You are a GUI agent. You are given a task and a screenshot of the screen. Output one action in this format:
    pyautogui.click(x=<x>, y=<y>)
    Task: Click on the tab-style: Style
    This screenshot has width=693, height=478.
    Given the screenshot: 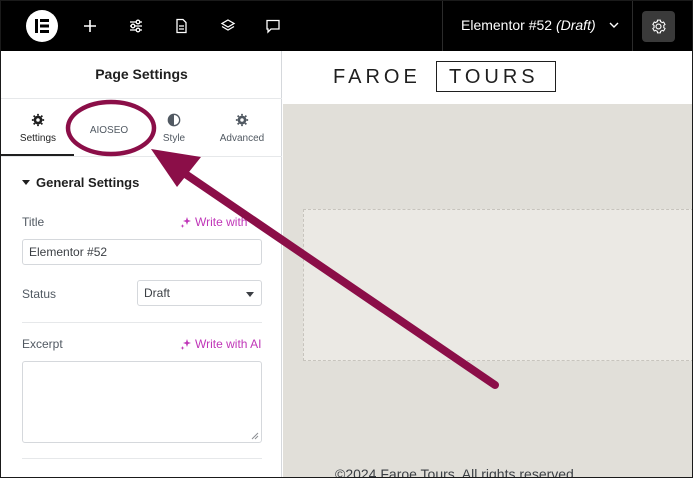 What is the action you would take?
    pyautogui.click(x=174, y=127)
    